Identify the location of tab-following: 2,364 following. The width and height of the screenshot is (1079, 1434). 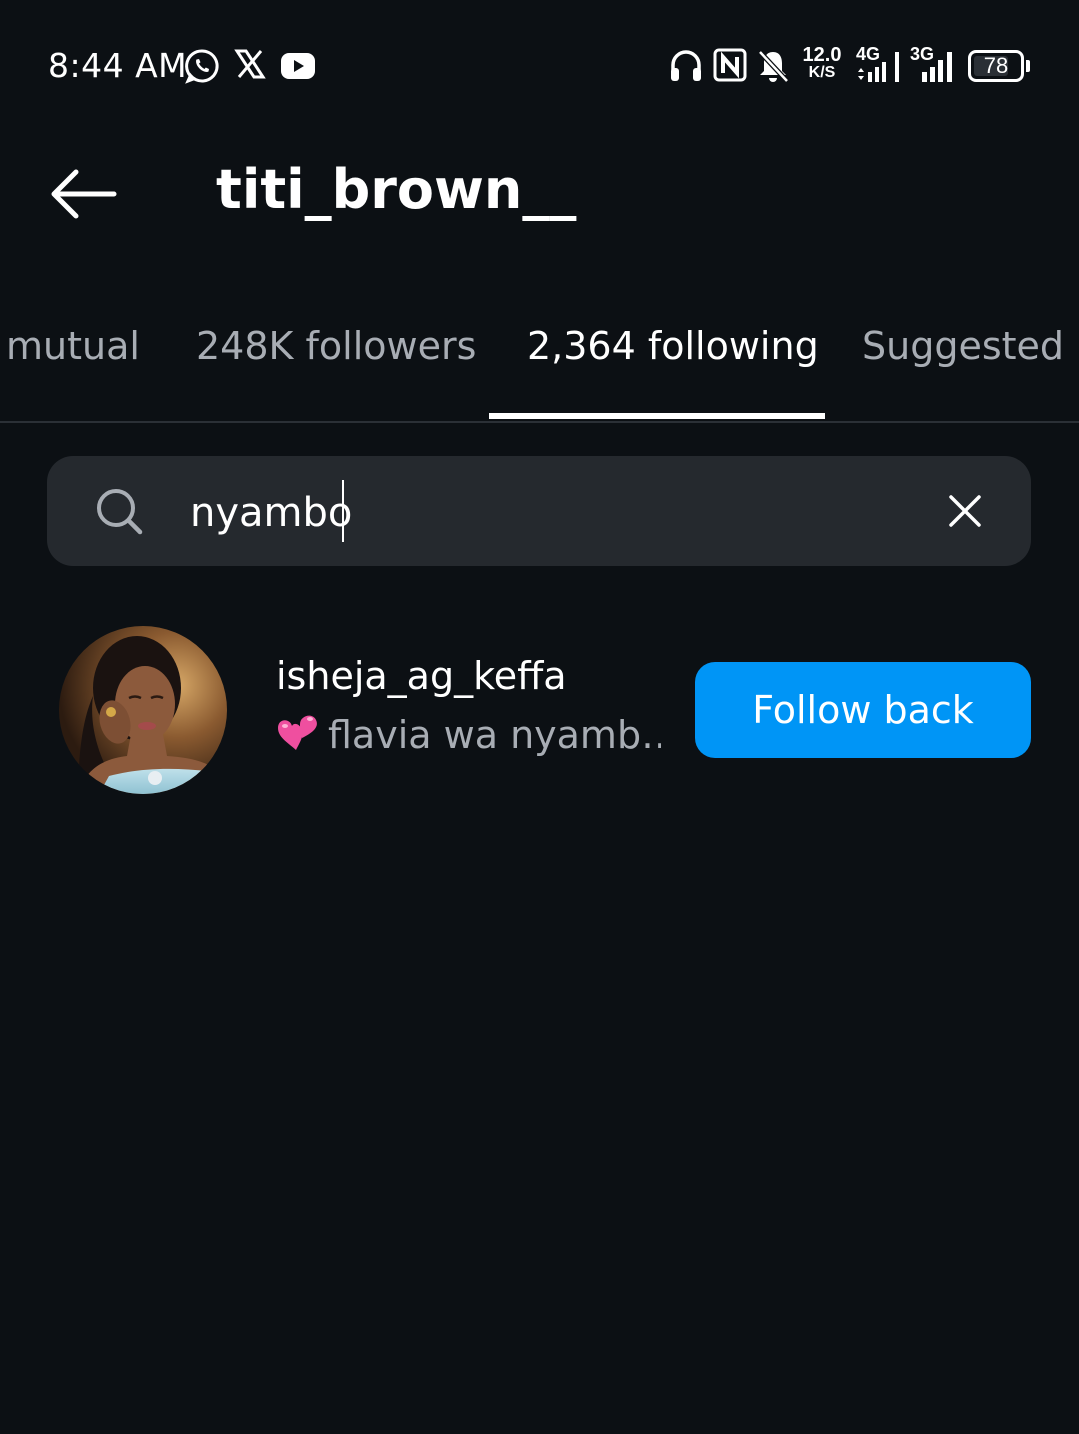
(673, 346).